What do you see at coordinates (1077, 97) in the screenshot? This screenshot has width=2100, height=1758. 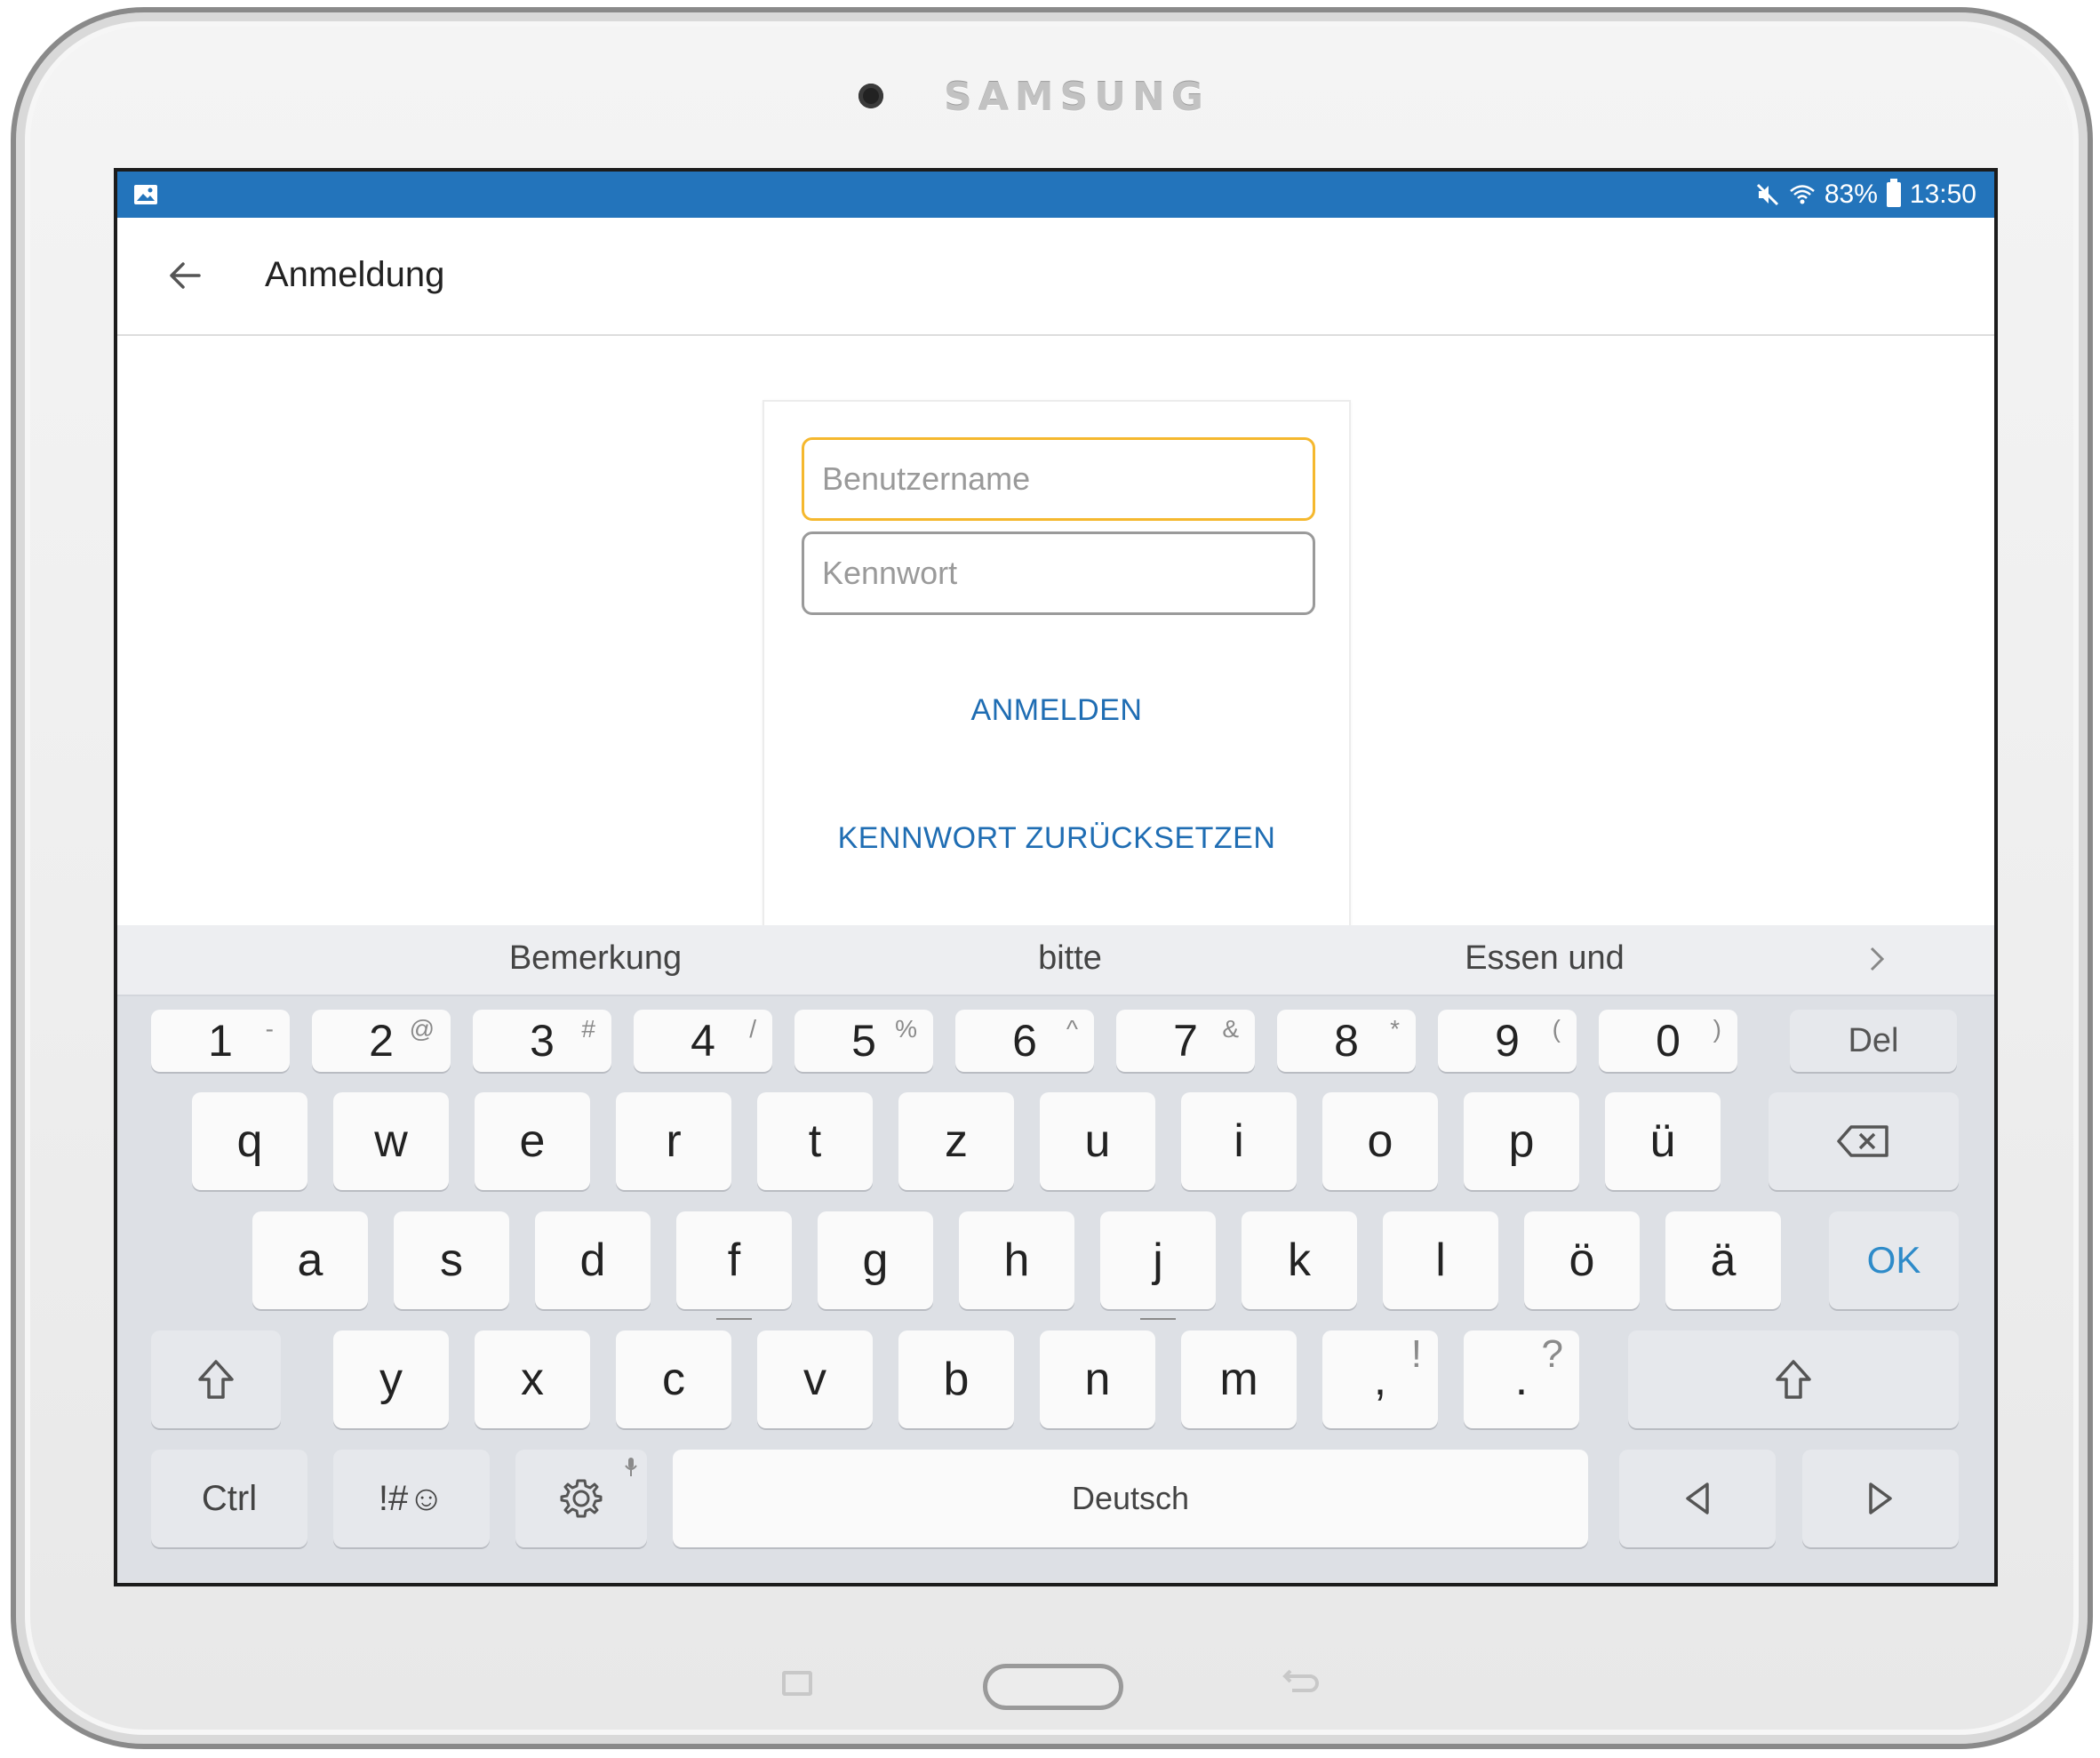 I see `brand-logo: SAMSUNG` at bounding box center [1077, 97].